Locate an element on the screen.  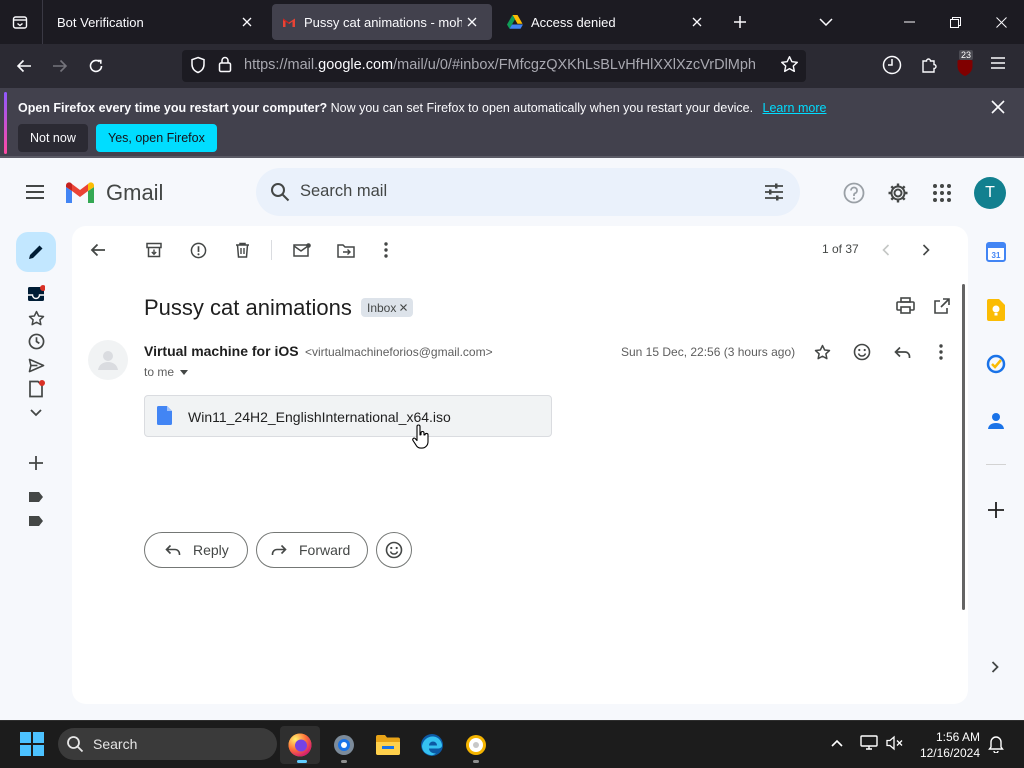
tracking-protection-shield-icon is located at coordinates (198, 65).